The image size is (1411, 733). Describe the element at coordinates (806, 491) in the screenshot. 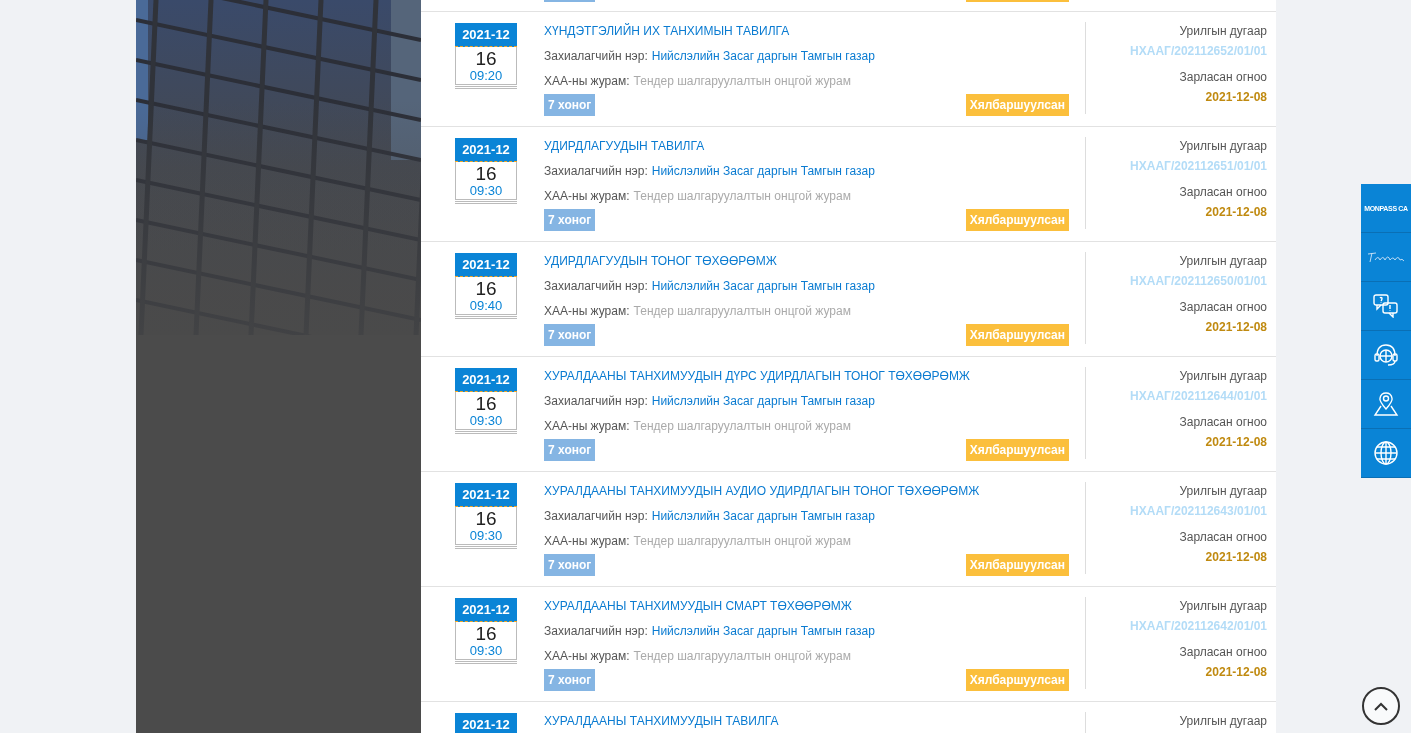

I see `tender-title: ХУРАЛДААНЫ ТАНХИМУУДЫН АУДИО УДИРДЛАГЫН ТОНОГ ТӨХӨӨРӨМЖ` at that location.